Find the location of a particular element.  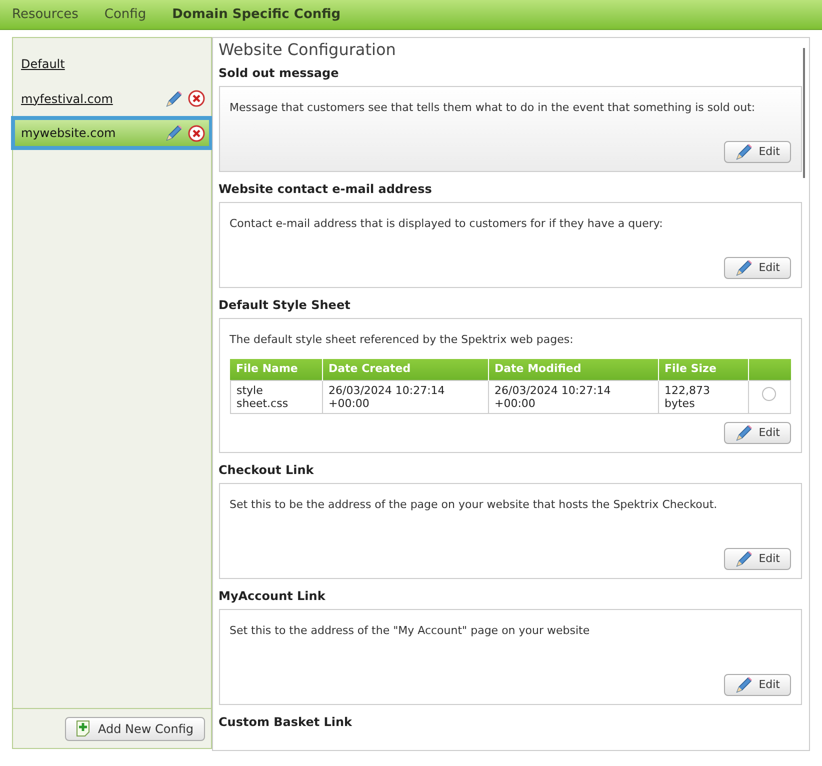

selected-sidebar-item: mywebsite.com is located at coordinates (111, 133).